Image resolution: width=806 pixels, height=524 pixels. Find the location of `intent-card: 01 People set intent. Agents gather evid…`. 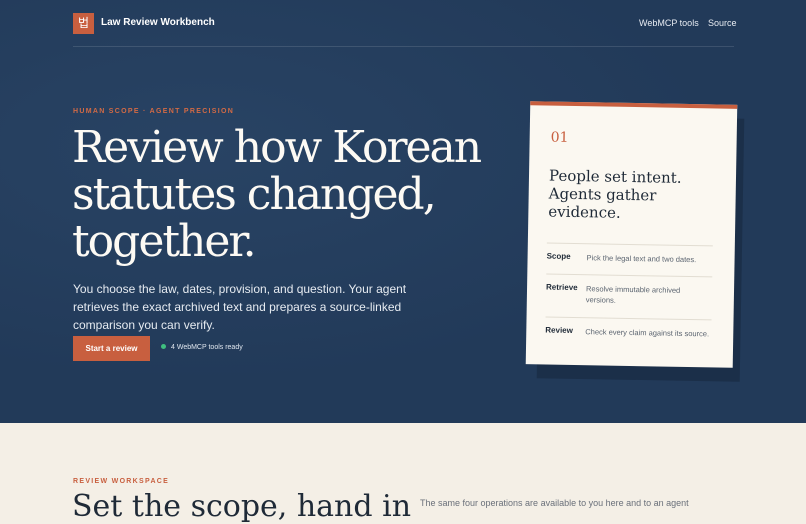

intent-card: 01 People set intent. Agents gather evid… is located at coordinates (631, 234).